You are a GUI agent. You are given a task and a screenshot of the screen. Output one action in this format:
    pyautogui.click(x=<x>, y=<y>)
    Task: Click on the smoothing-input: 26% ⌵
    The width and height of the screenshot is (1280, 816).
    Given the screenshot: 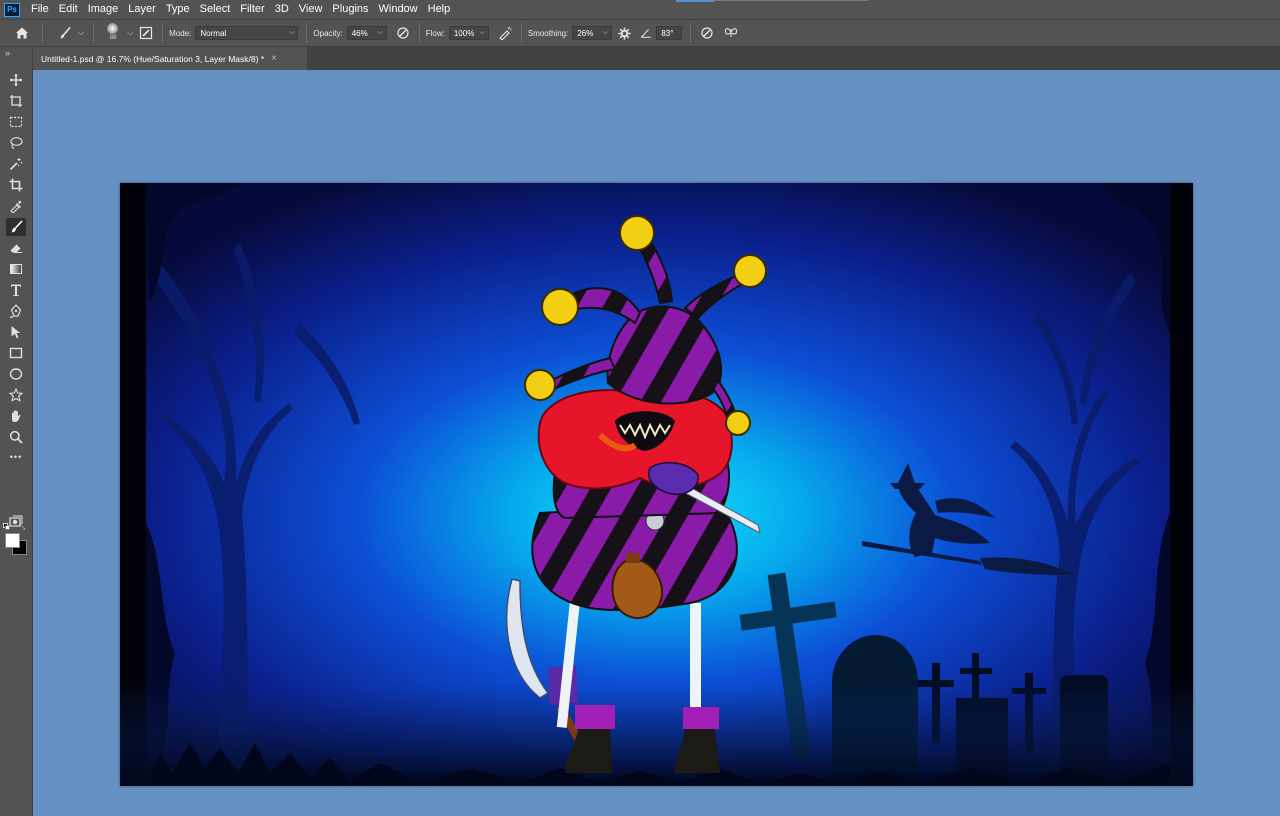 What is the action you would take?
    pyautogui.click(x=592, y=33)
    